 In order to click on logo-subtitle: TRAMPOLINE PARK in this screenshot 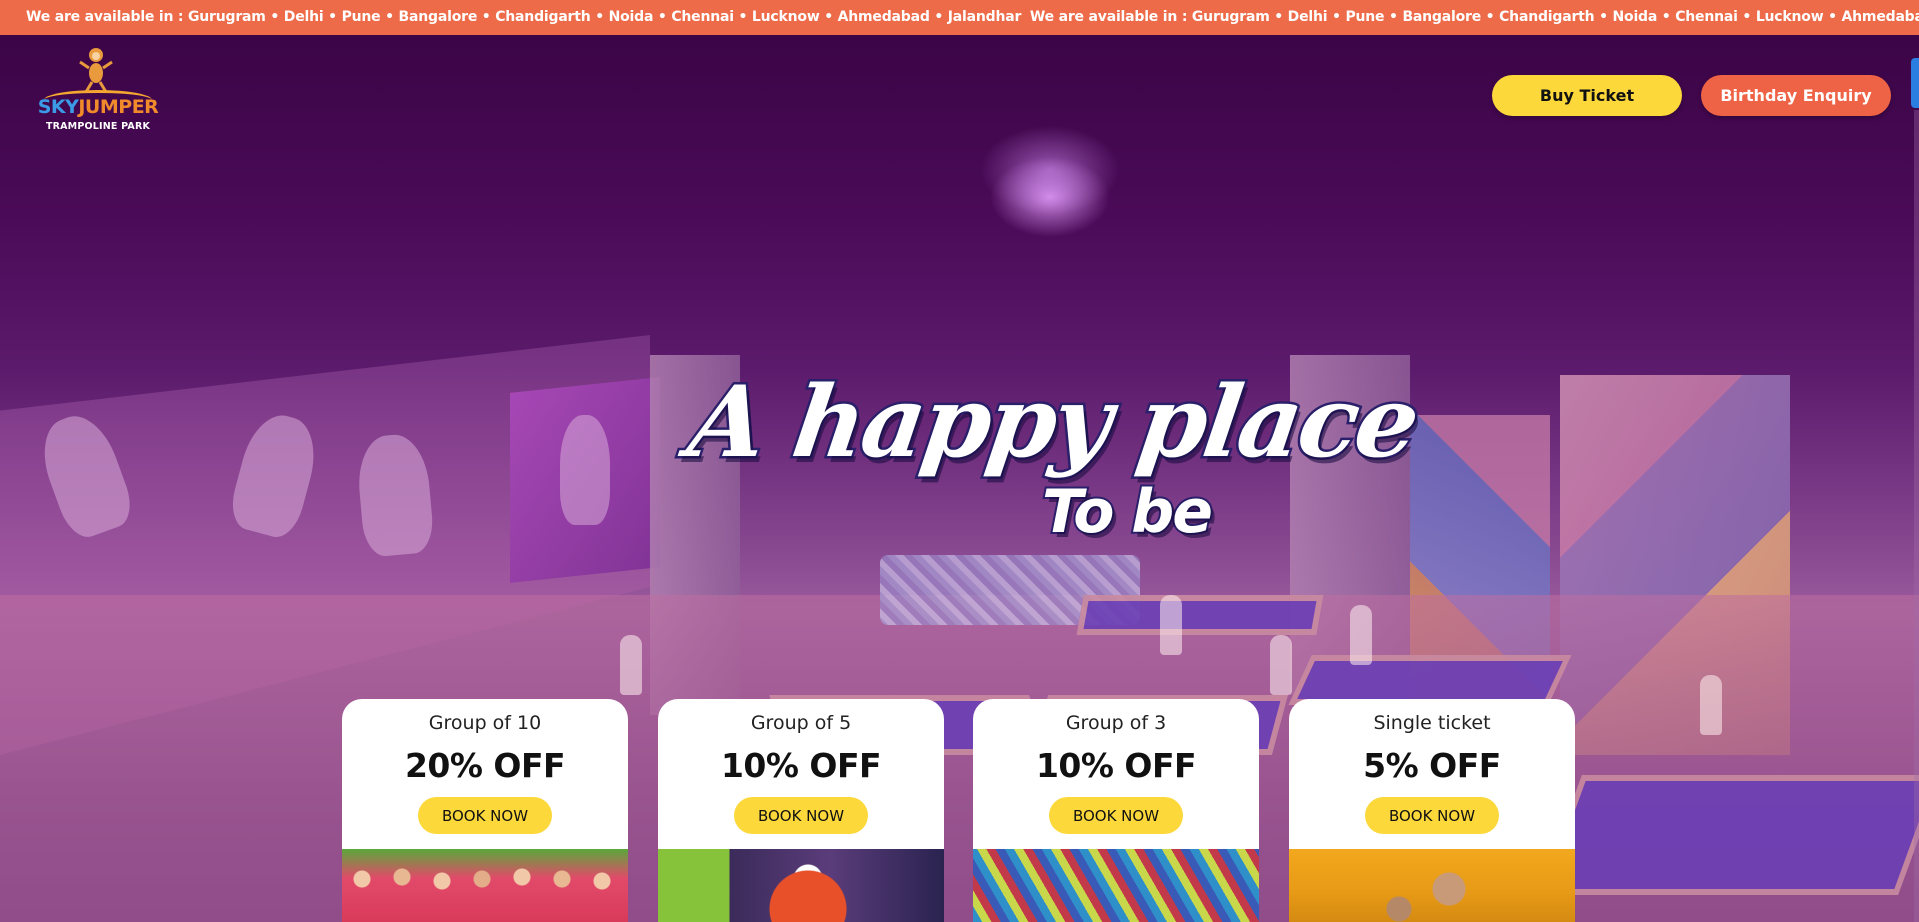, I will do `click(98, 126)`.